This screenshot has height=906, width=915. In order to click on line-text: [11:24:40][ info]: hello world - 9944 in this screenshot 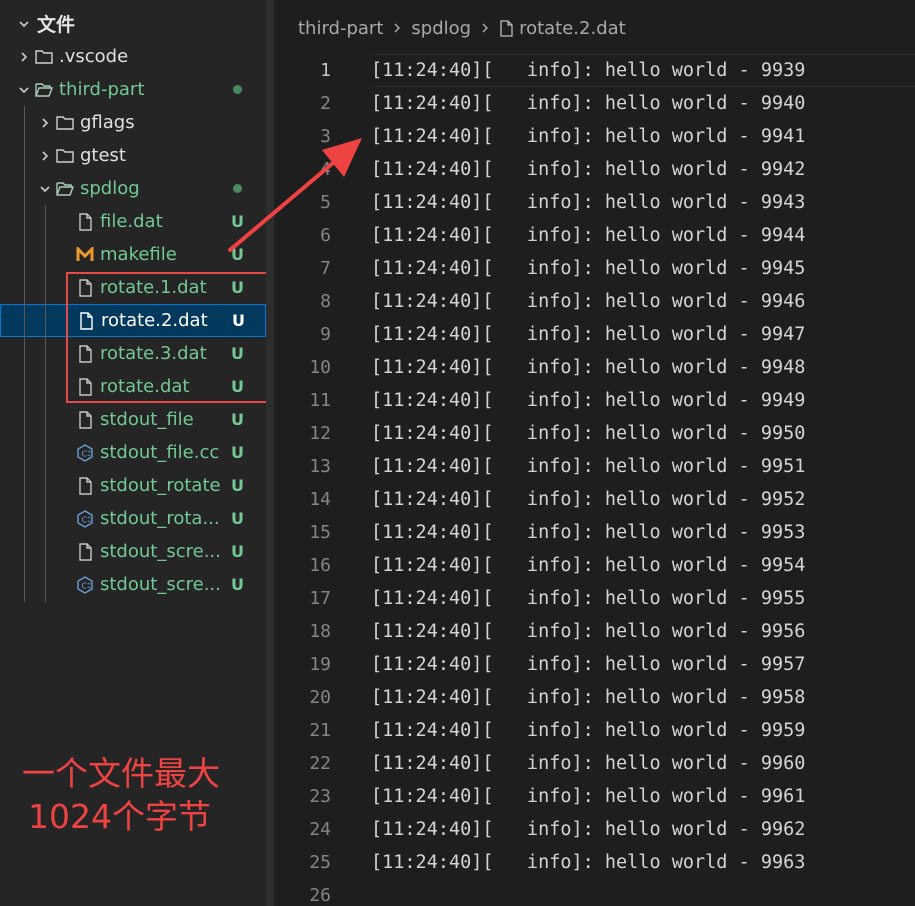, I will do `click(588, 235)`.